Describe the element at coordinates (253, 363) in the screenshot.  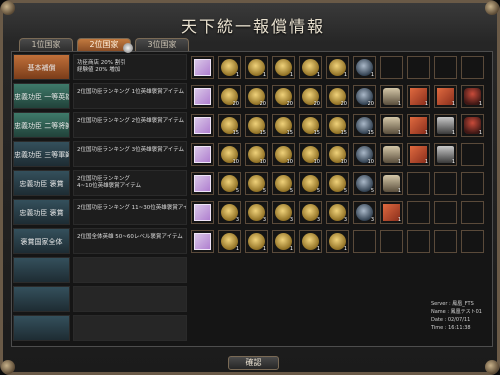
I see `confirm-button: 確認` at that location.